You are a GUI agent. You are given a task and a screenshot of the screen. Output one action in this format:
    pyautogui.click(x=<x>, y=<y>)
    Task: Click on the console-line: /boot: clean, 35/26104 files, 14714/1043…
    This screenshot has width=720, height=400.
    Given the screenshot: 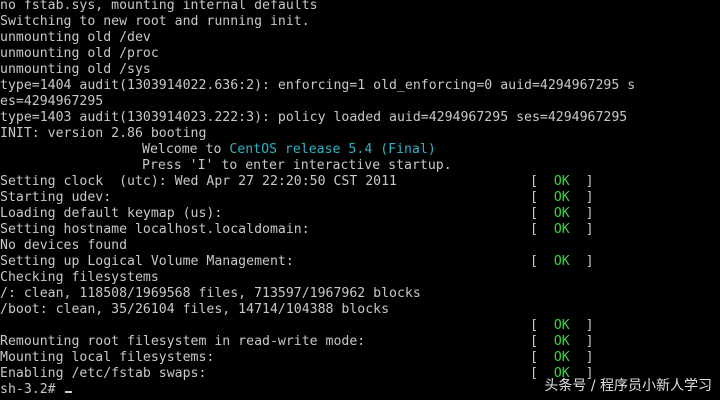 What is the action you would take?
    pyautogui.click(x=195, y=309)
    